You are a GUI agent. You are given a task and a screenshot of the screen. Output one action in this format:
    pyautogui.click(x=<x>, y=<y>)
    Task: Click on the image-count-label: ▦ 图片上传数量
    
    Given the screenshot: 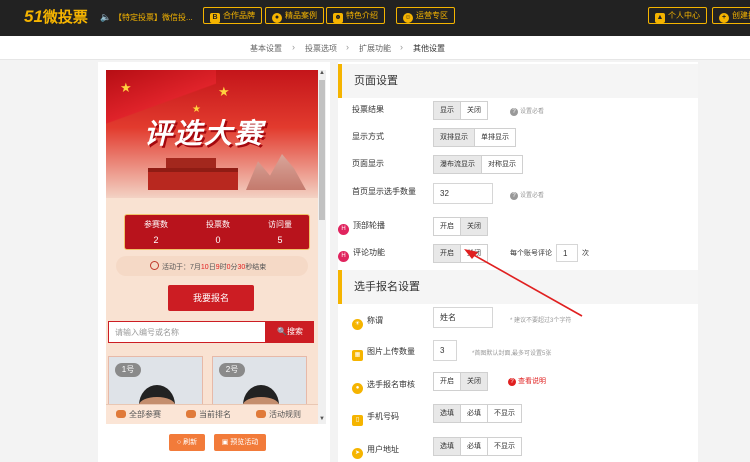 What is the action you would take?
    pyautogui.click(x=383, y=353)
    